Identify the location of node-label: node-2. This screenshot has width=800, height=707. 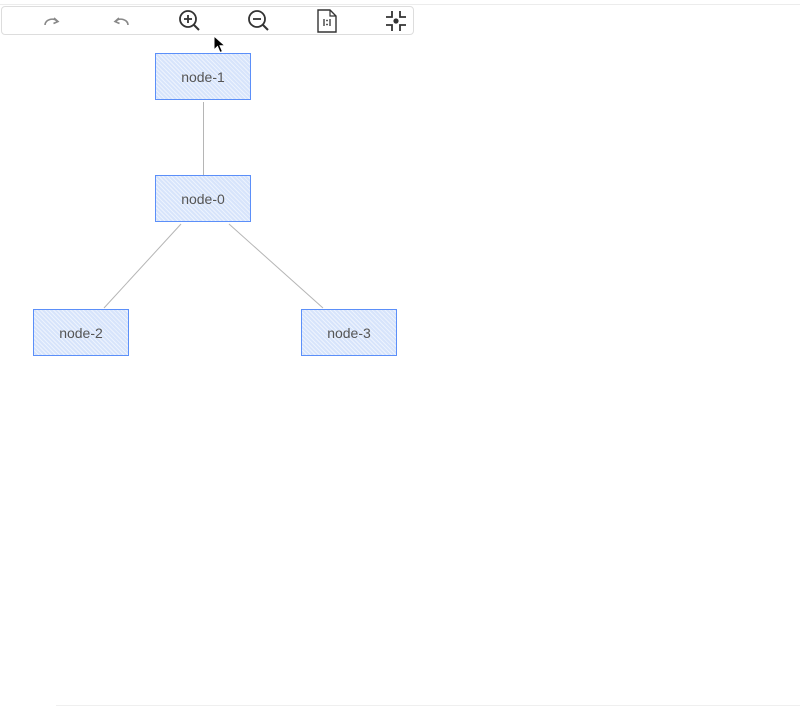
(81, 332).